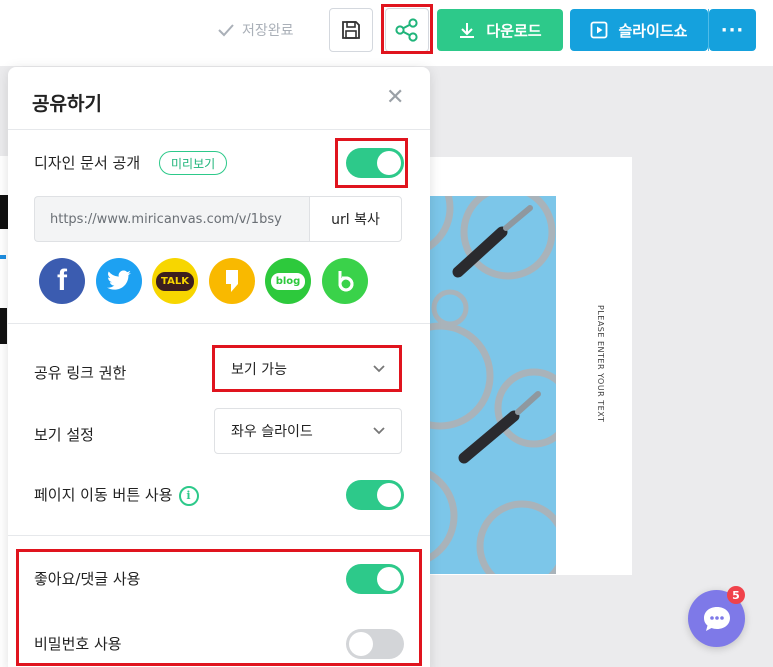 The image size is (773, 667). I want to click on save-button, so click(351, 30).